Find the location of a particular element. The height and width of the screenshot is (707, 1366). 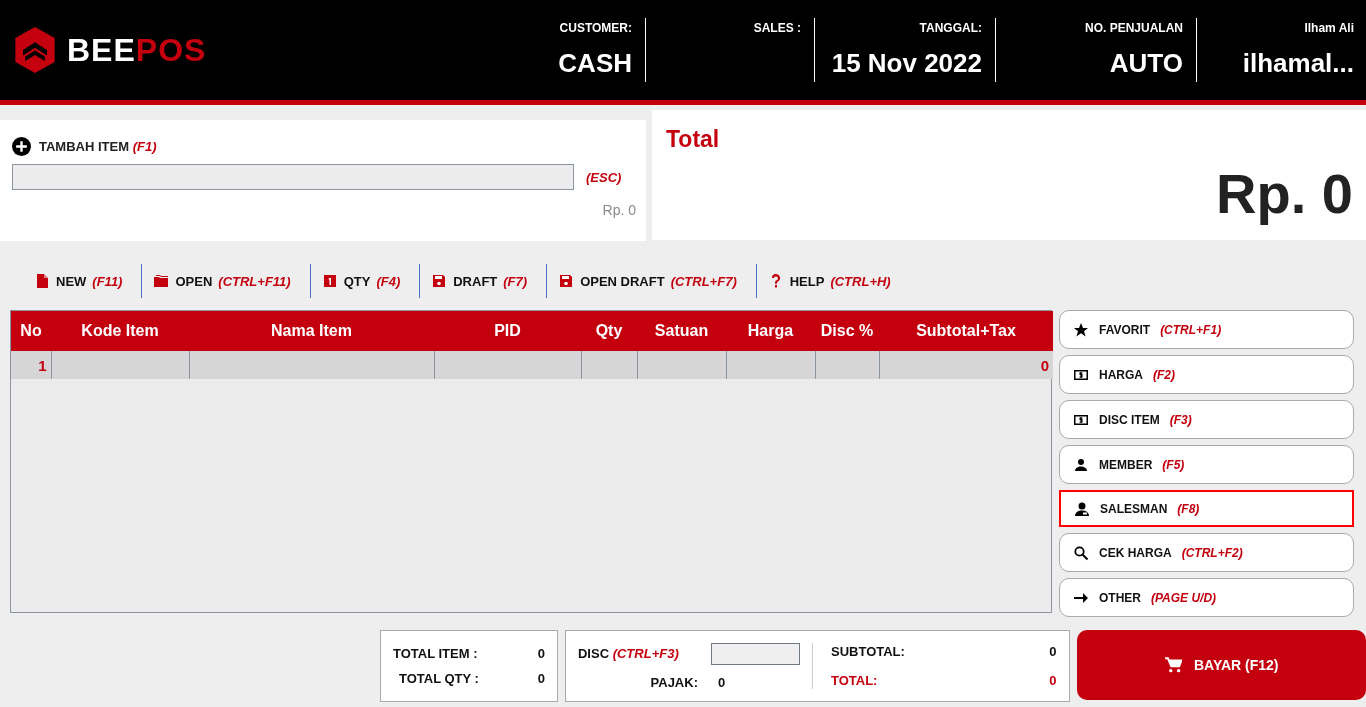

toolbar-button: DRAFT (F7) is located at coordinates (483, 281).